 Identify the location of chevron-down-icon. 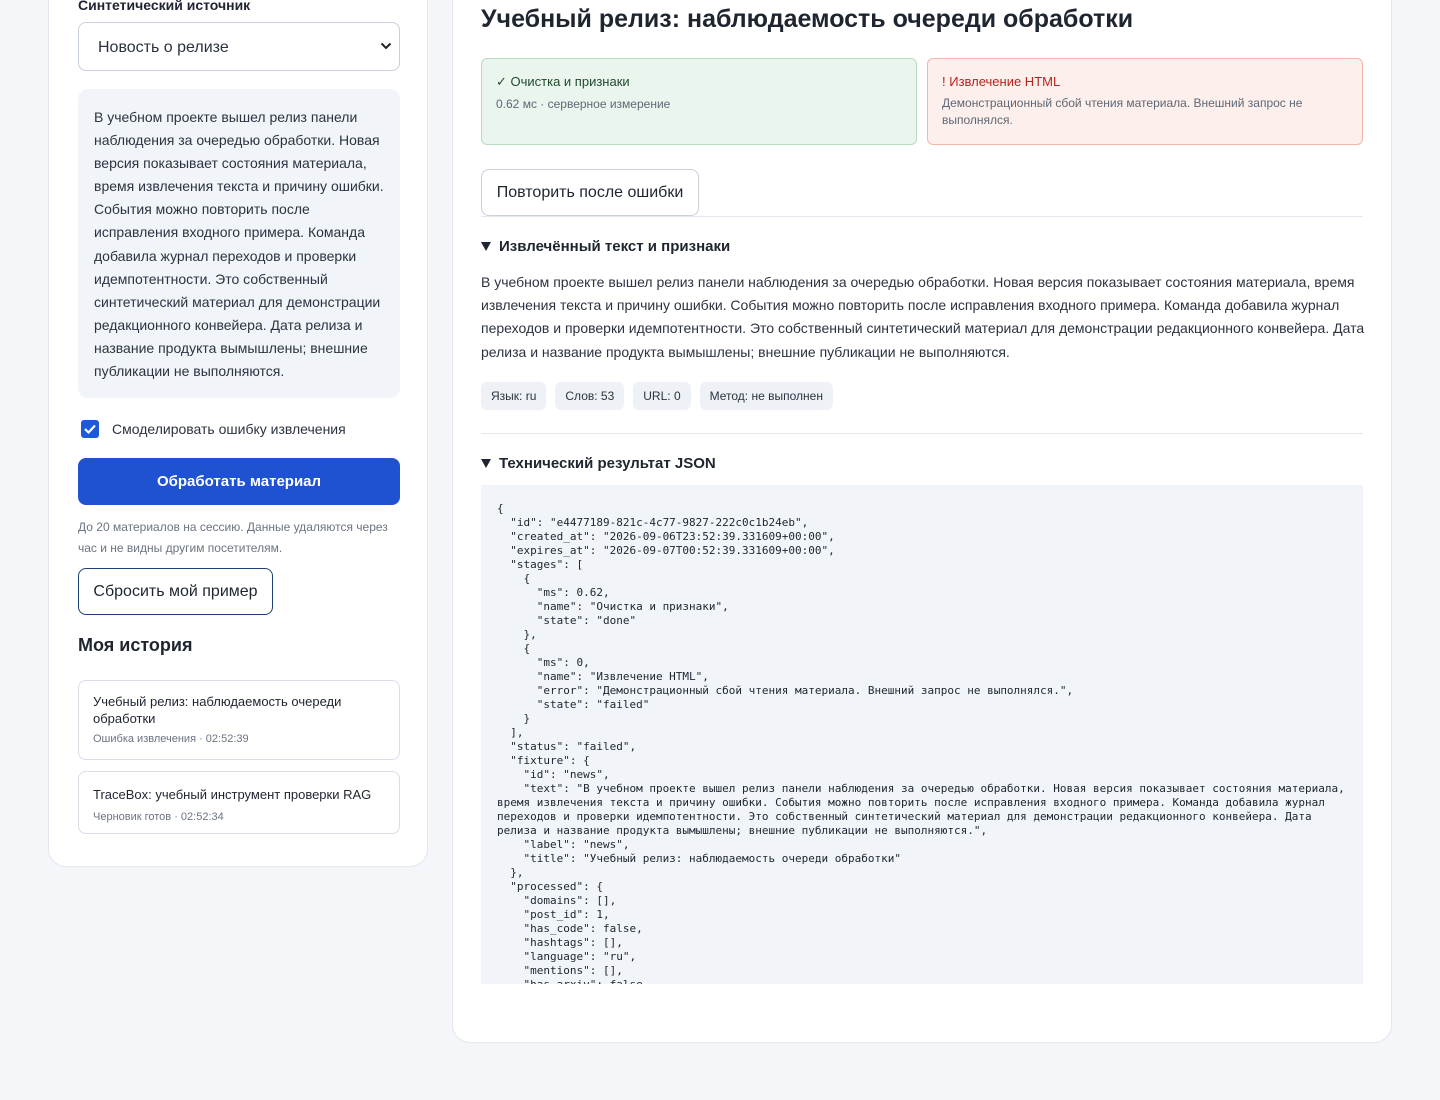
(386, 46).